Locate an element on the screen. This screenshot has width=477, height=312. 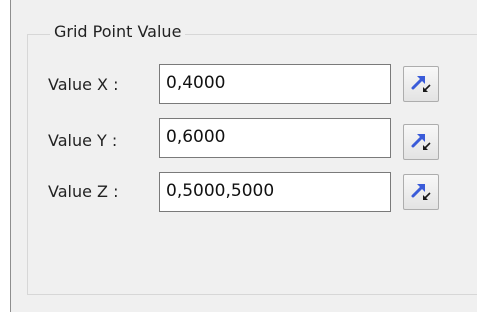
value-x-input: 0,4000 is located at coordinates (275, 84).